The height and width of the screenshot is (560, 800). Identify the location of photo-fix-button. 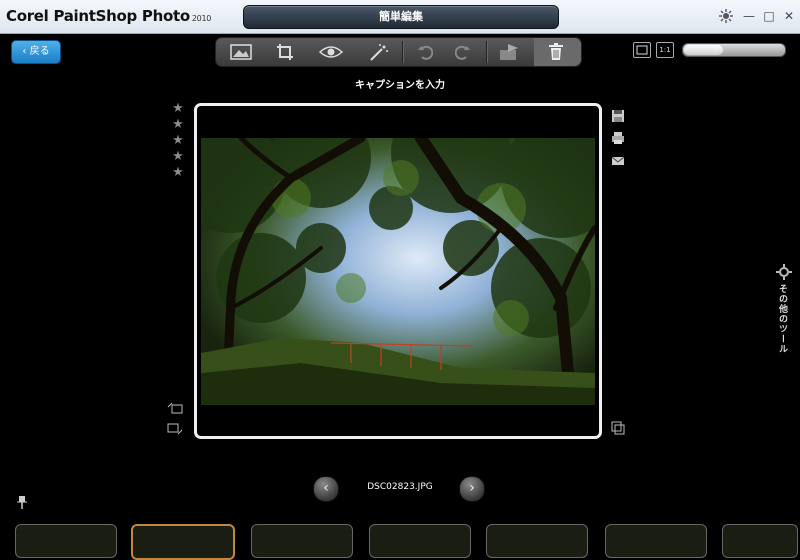
(241, 52).